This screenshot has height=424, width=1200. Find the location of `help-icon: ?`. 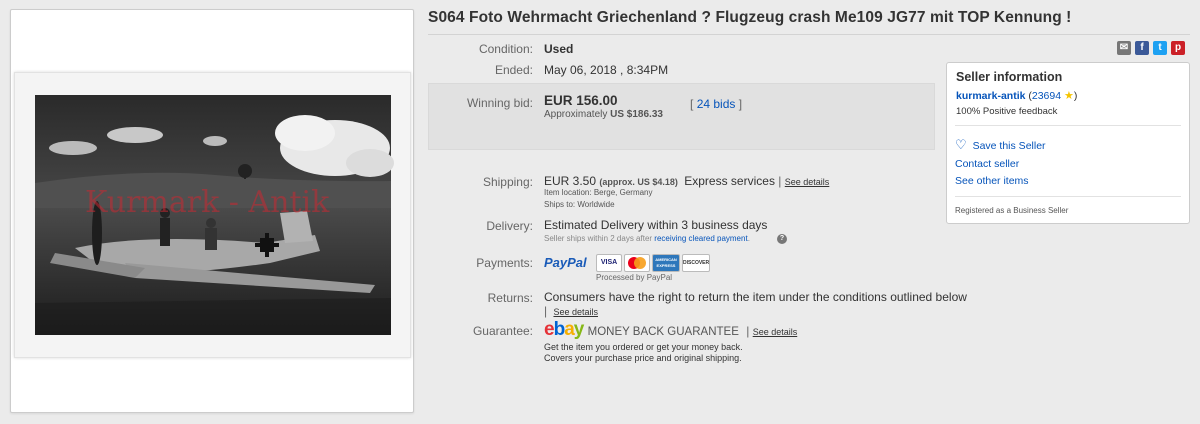

help-icon: ? is located at coordinates (782, 239).